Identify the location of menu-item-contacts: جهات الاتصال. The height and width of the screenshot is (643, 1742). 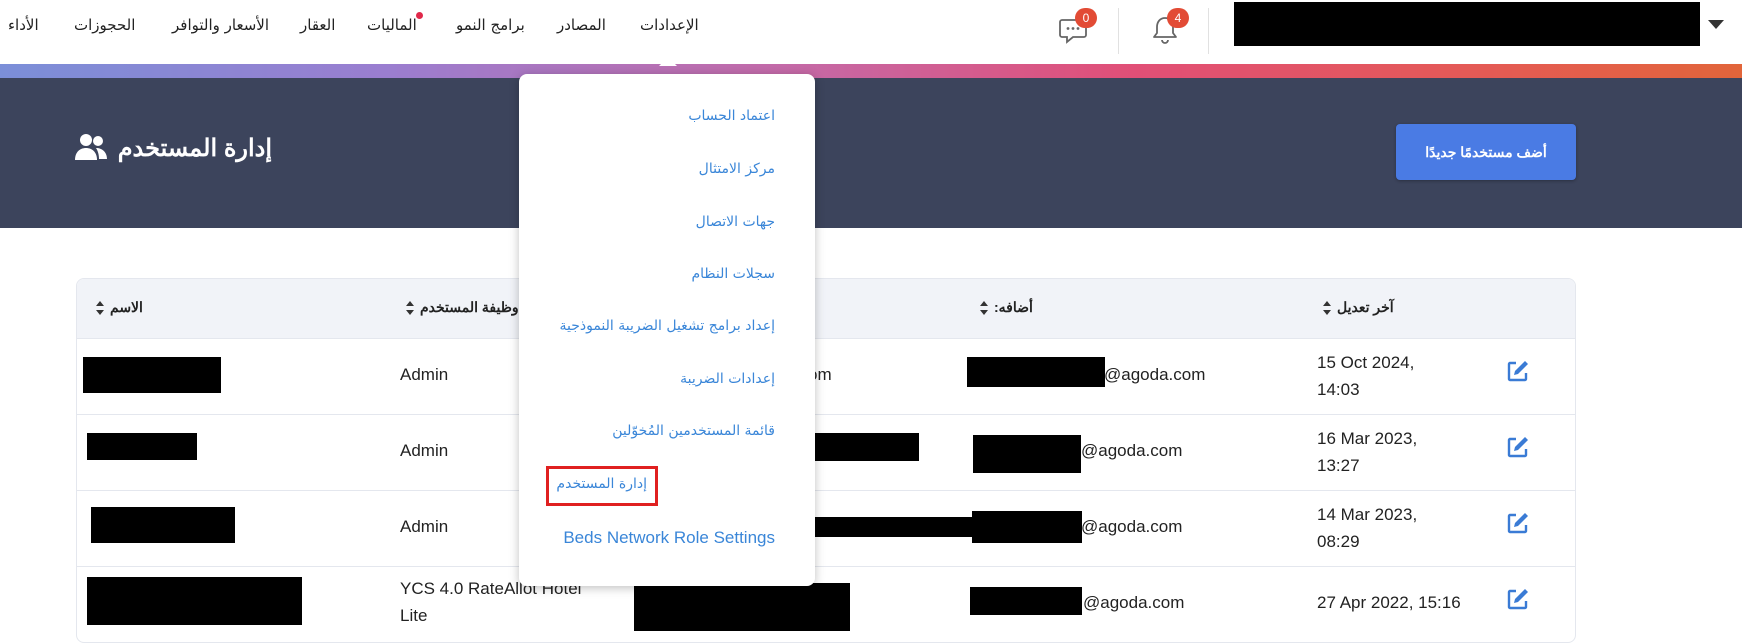
(735, 222).